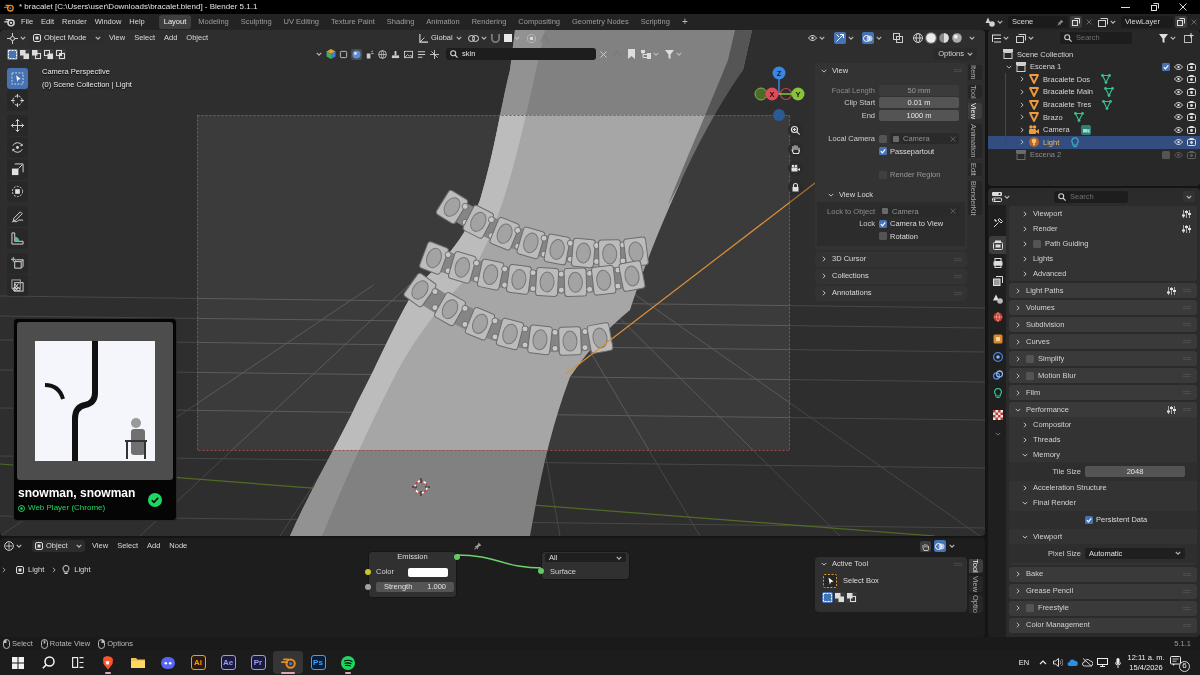 The height and width of the screenshot is (675, 1200). I want to click on overlays-dropdown, so click(872, 38).